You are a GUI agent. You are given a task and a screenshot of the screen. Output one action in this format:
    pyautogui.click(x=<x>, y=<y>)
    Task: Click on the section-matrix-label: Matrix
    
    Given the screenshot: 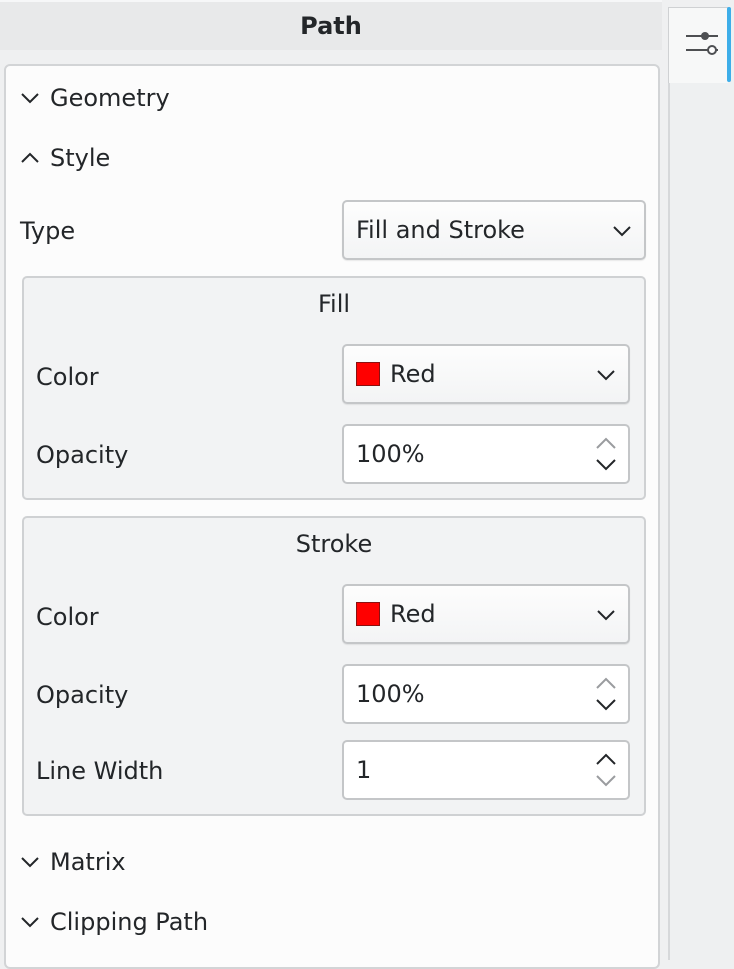 What is the action you would take?
    pyautogui.click(x=88, y=862)
    